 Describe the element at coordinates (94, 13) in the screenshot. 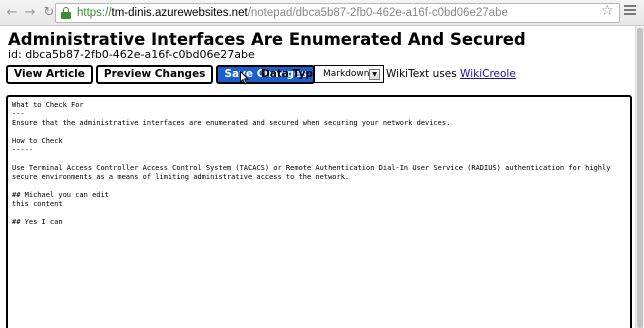

I see `url-scheme: https://` at that location.